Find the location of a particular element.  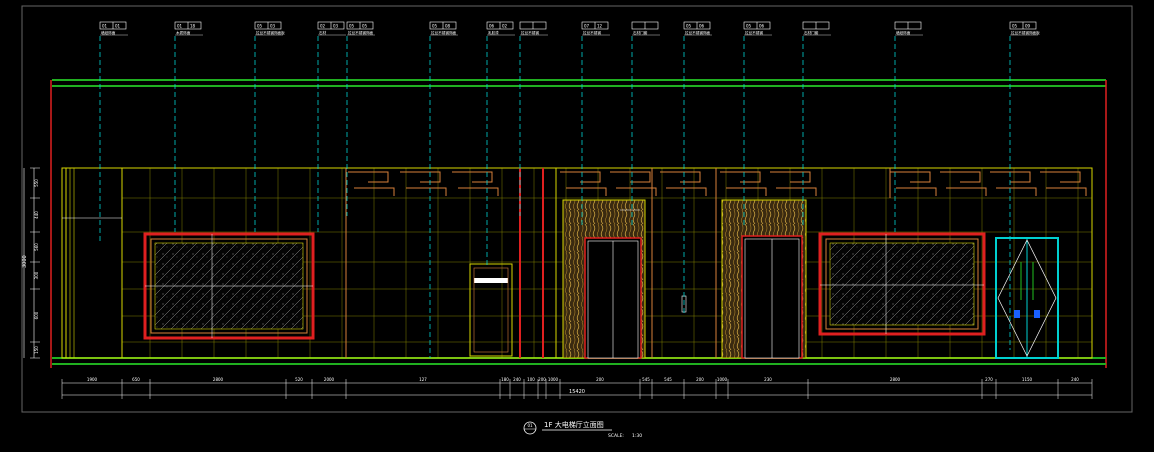

notice-panel is located at coordinates (491, 310).